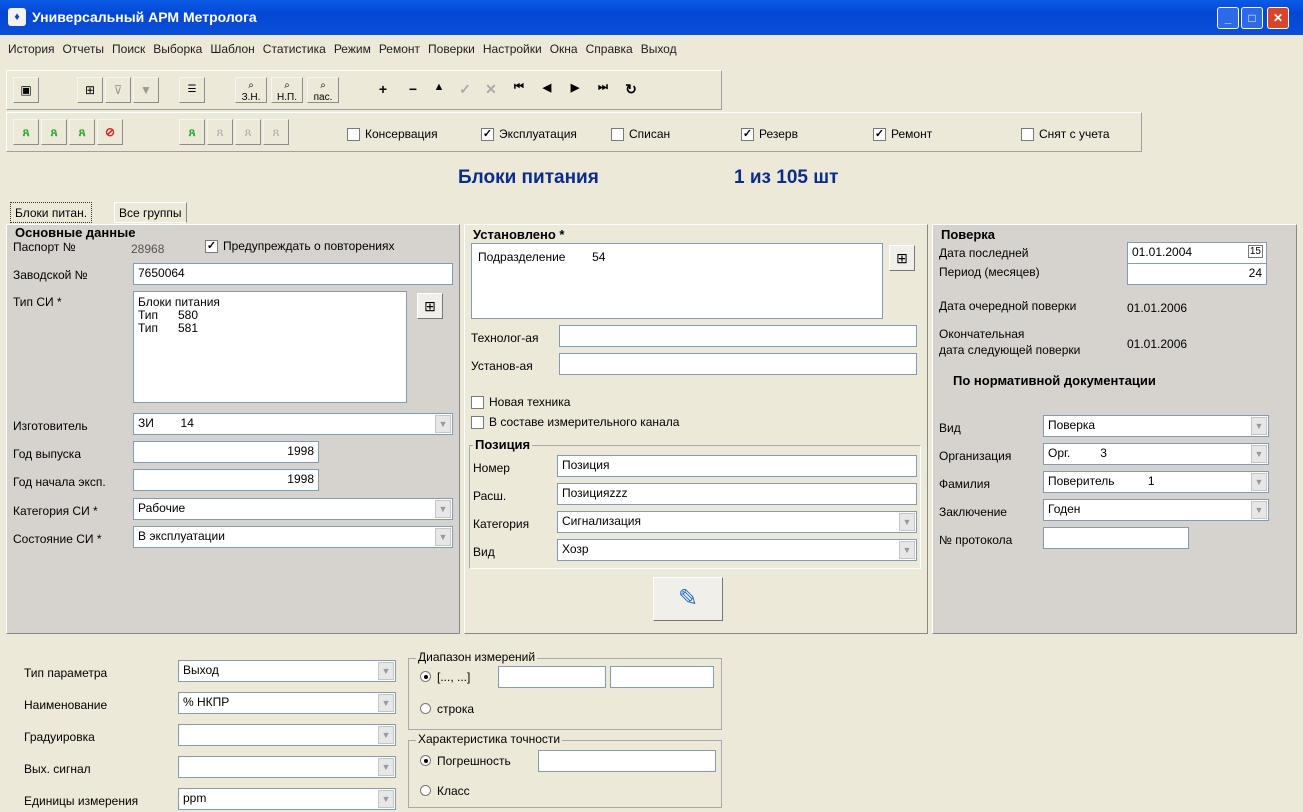  What do you see at coordinates (276, 132) in the screenshot?
I see `status-off3-icon: ጸ` at bounding box center [276, 132].